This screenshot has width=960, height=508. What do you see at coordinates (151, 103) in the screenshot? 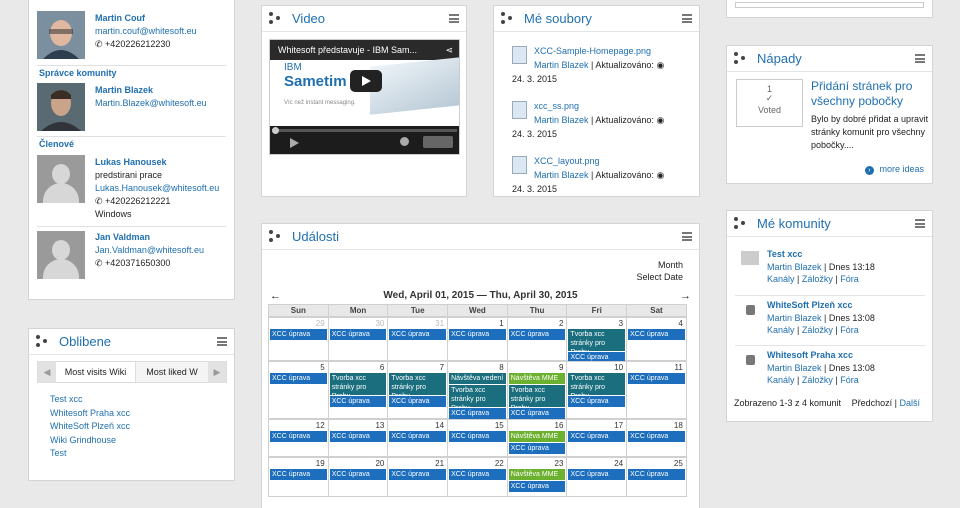
I see `contact-email: Martin.Blazek@whitesoft.eu` at bounding box center [151, 103].